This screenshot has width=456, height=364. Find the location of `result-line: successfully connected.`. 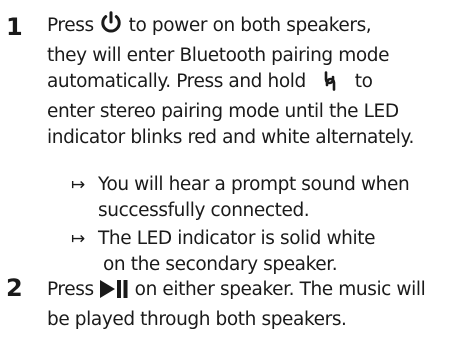

result-line: successfully connected. is located at coordinates (204, 210).